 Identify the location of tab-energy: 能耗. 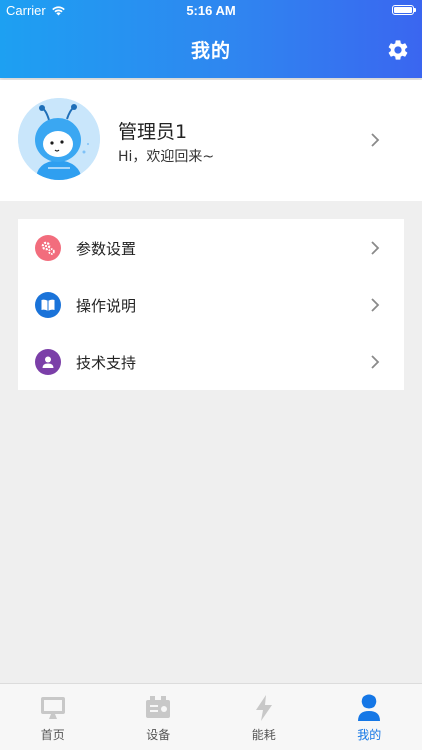
(264, 717).